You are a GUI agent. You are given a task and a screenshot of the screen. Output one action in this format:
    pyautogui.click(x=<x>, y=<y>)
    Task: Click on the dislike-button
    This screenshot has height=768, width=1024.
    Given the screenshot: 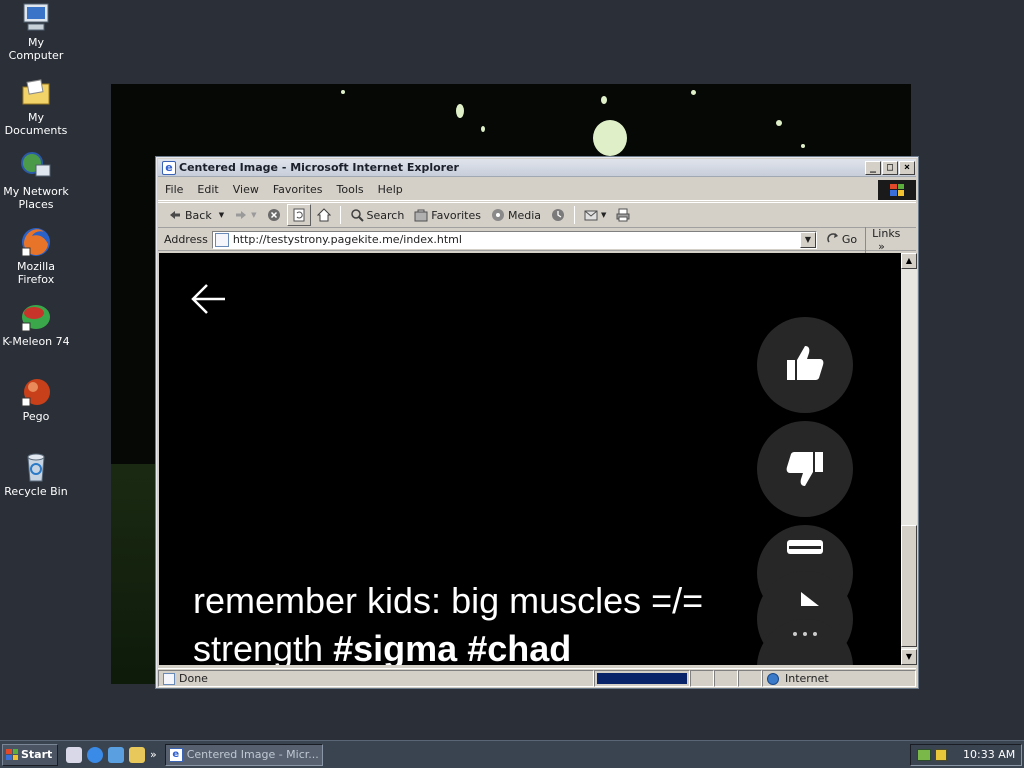 What is the action you would take?
    pyautogui.click(x=805, y=469)
    